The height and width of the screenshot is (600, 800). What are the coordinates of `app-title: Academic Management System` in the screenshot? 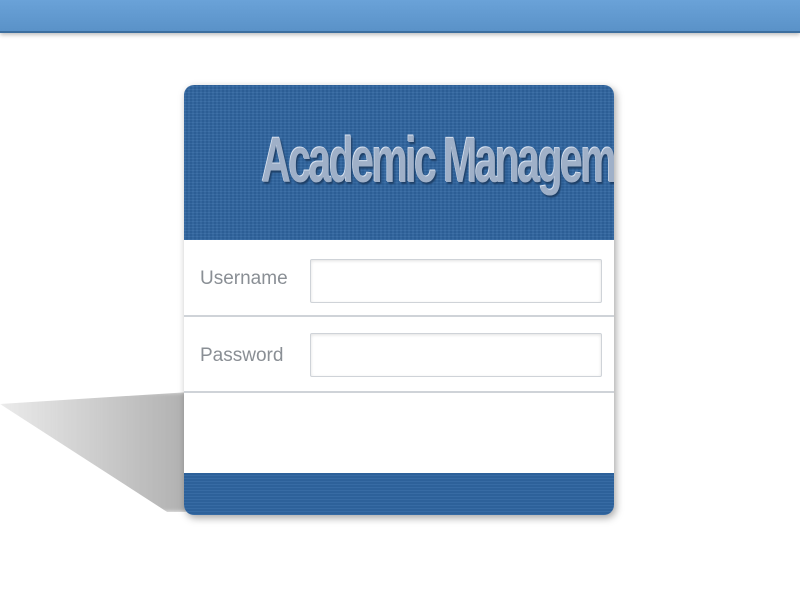 It's located at (437, 160).